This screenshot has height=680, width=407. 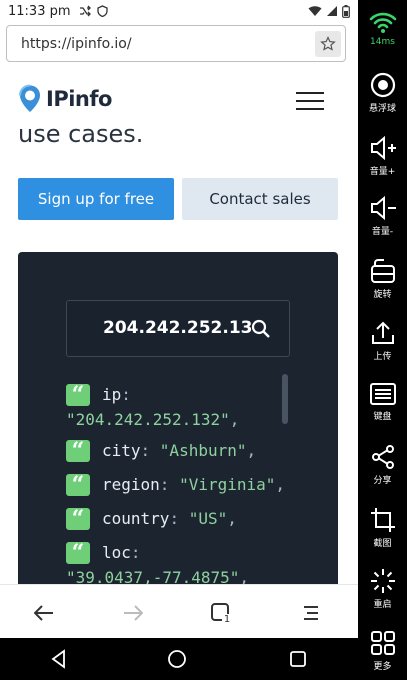 I want to click on back-button, so click(x=44, y=613).